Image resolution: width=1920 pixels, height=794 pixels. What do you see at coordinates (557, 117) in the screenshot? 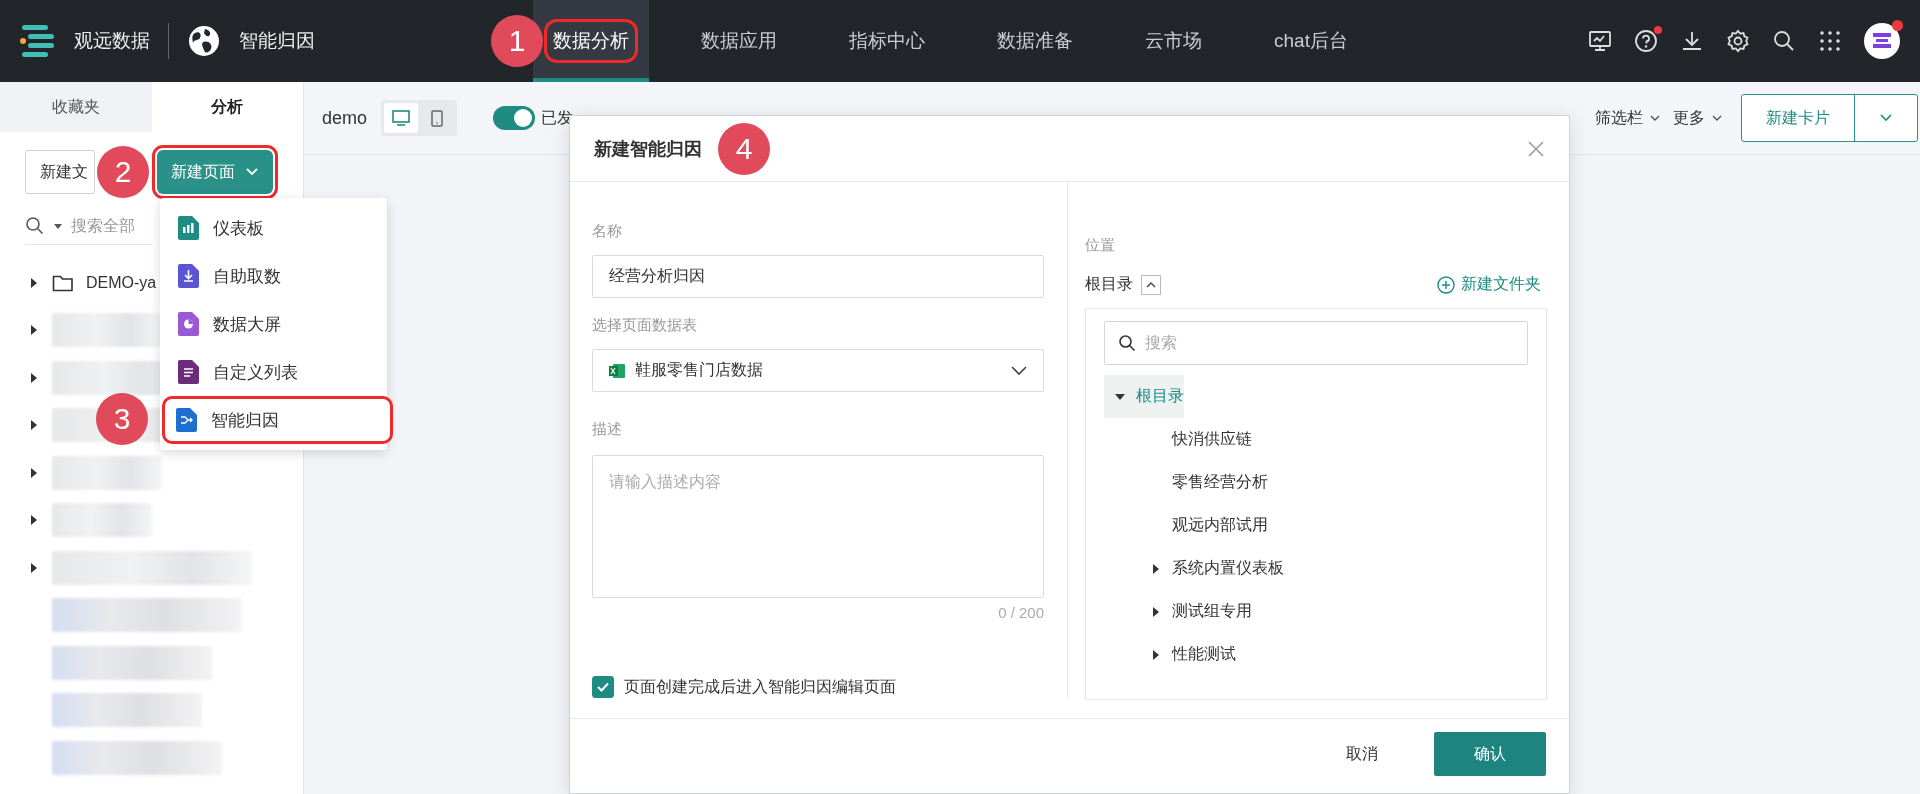
I see `publish-status: 已发` at bounding box center [557, 117].